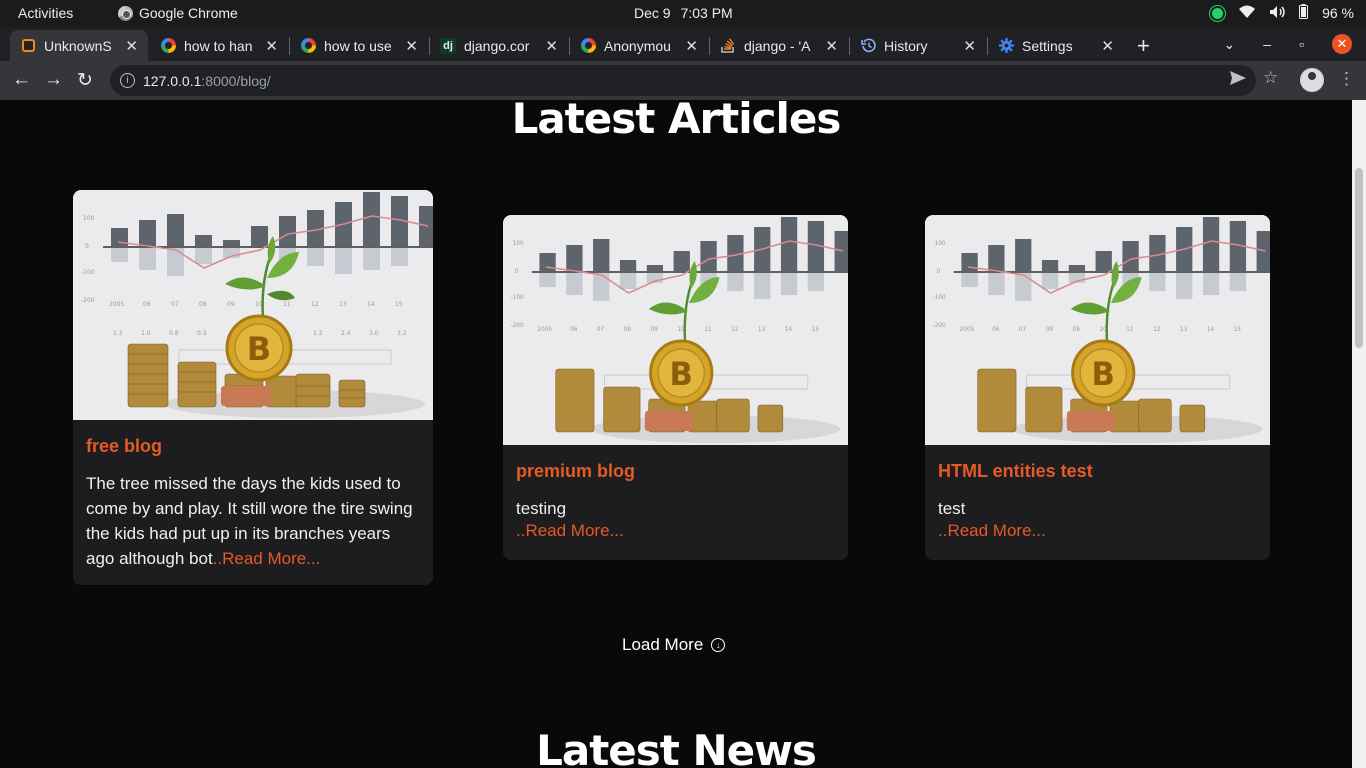 The height and width of the screenshot is (768, 1366). I want to click on arrow-down-circle-icon: ↓, so click(718, 645).